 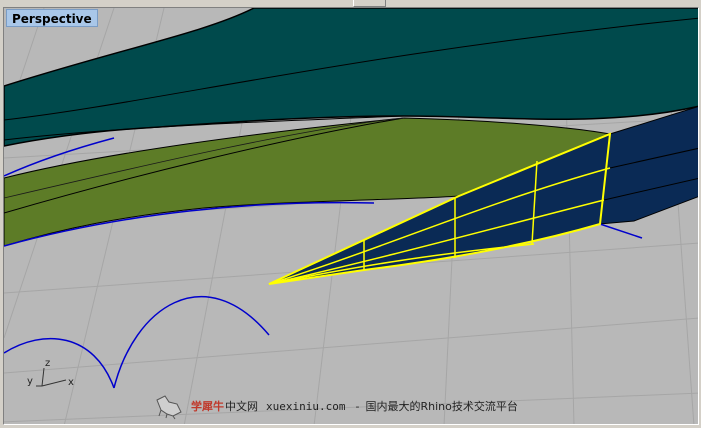 I want to click on watermark-url: xuexiniu.com, so click(x=306, y=406).